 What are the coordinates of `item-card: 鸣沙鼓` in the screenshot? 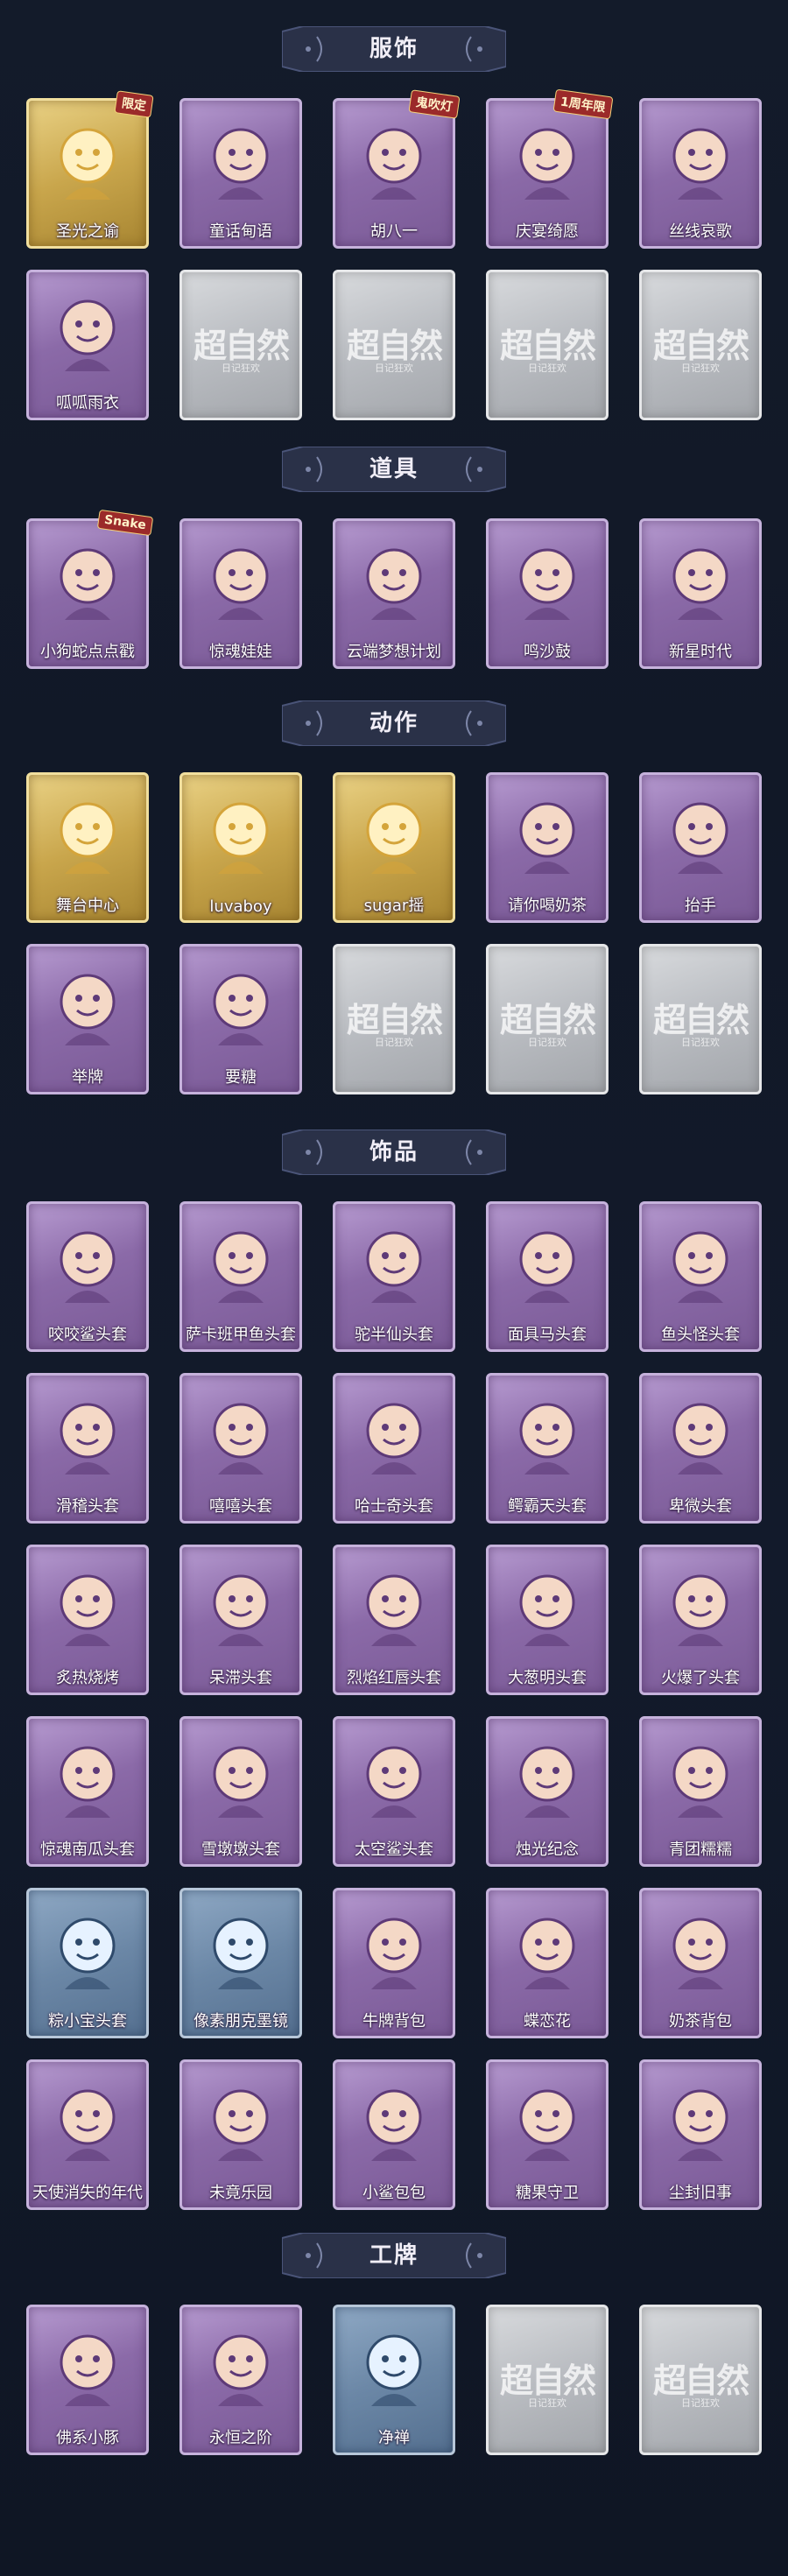 It's located at (547, 593).